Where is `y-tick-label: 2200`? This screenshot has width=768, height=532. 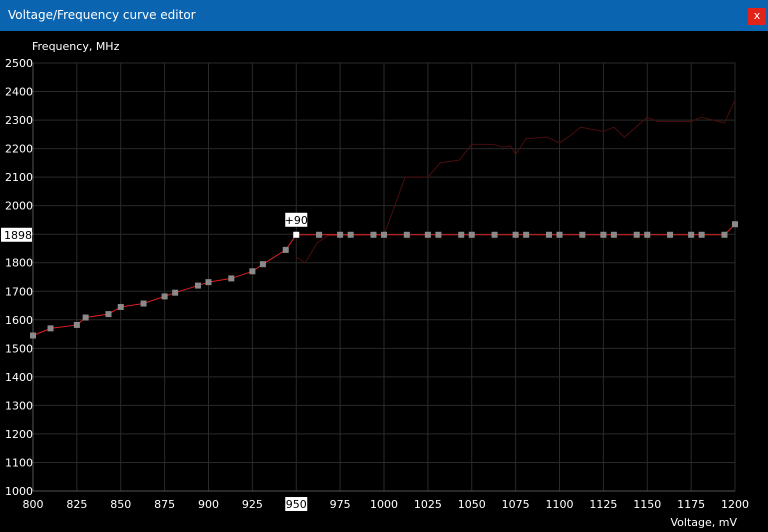
y-tick-label: 2200 is located at coordinates (19, 149).